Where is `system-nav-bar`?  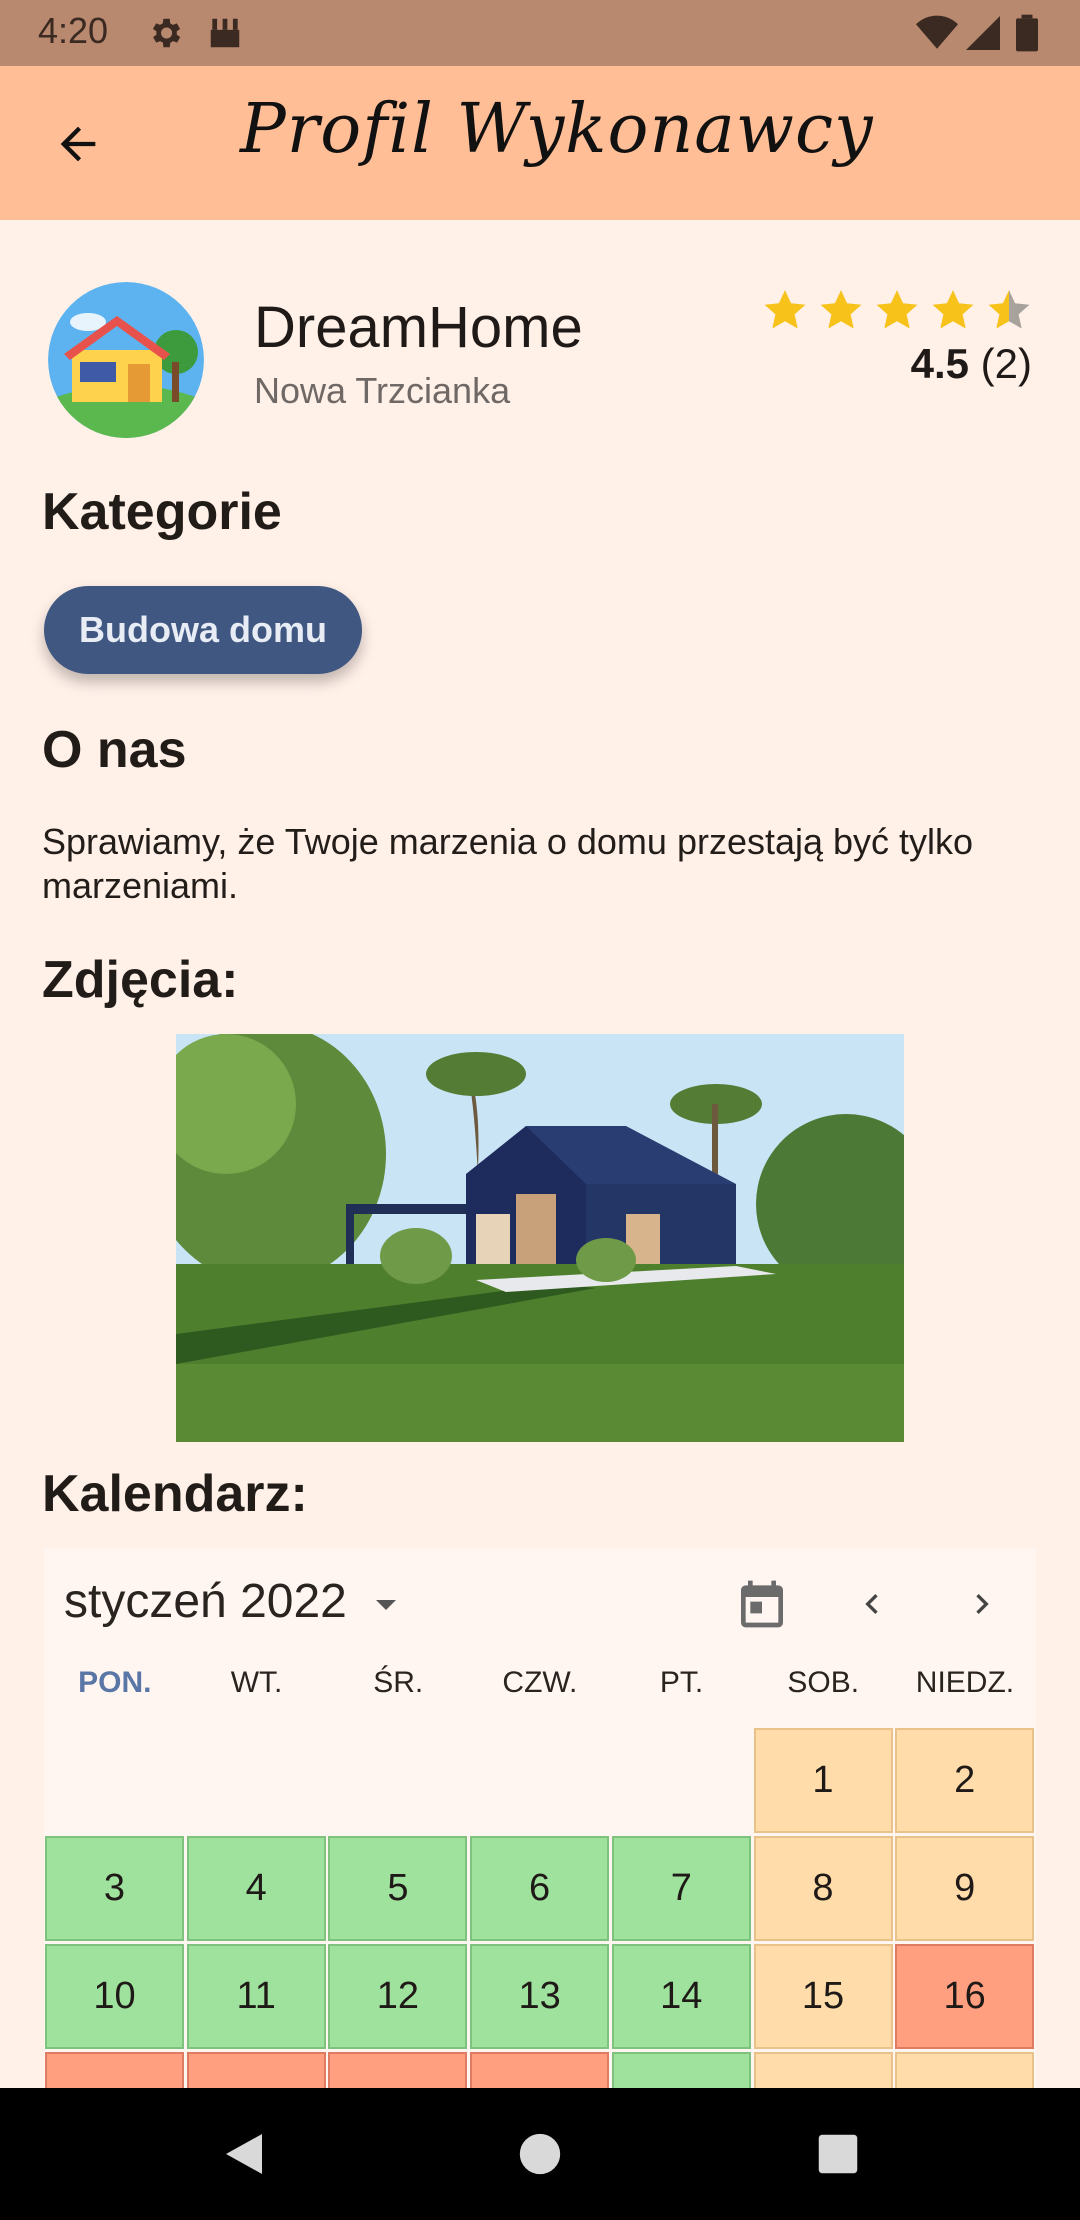
system-nav-bar is located at coordinates (540, 2154).